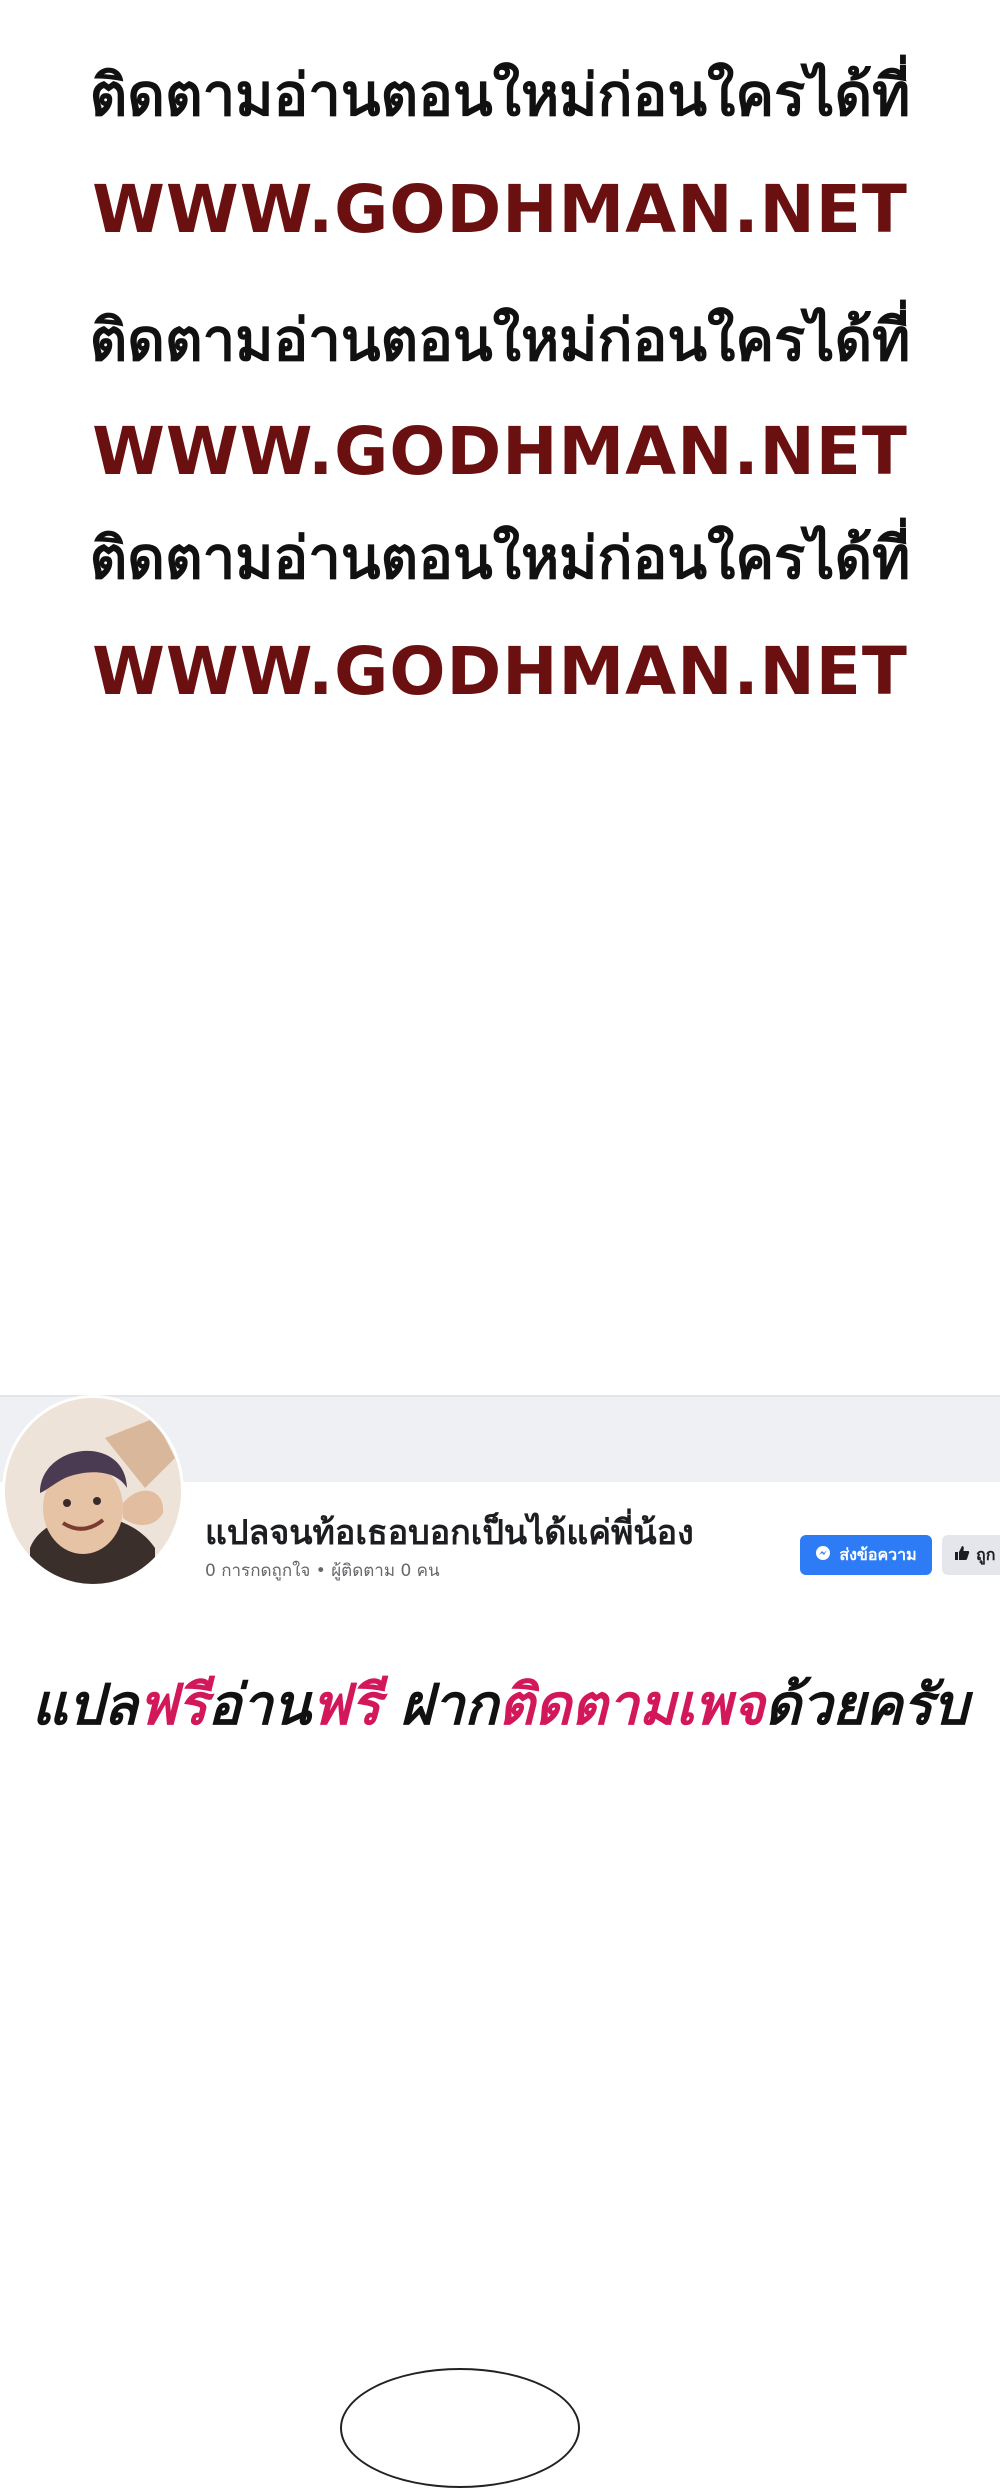 The image size is (1000, 2488). Describe the element at coordinates (460, 2428) in the screenshot. I see `speech-bubble-edge` at that location.